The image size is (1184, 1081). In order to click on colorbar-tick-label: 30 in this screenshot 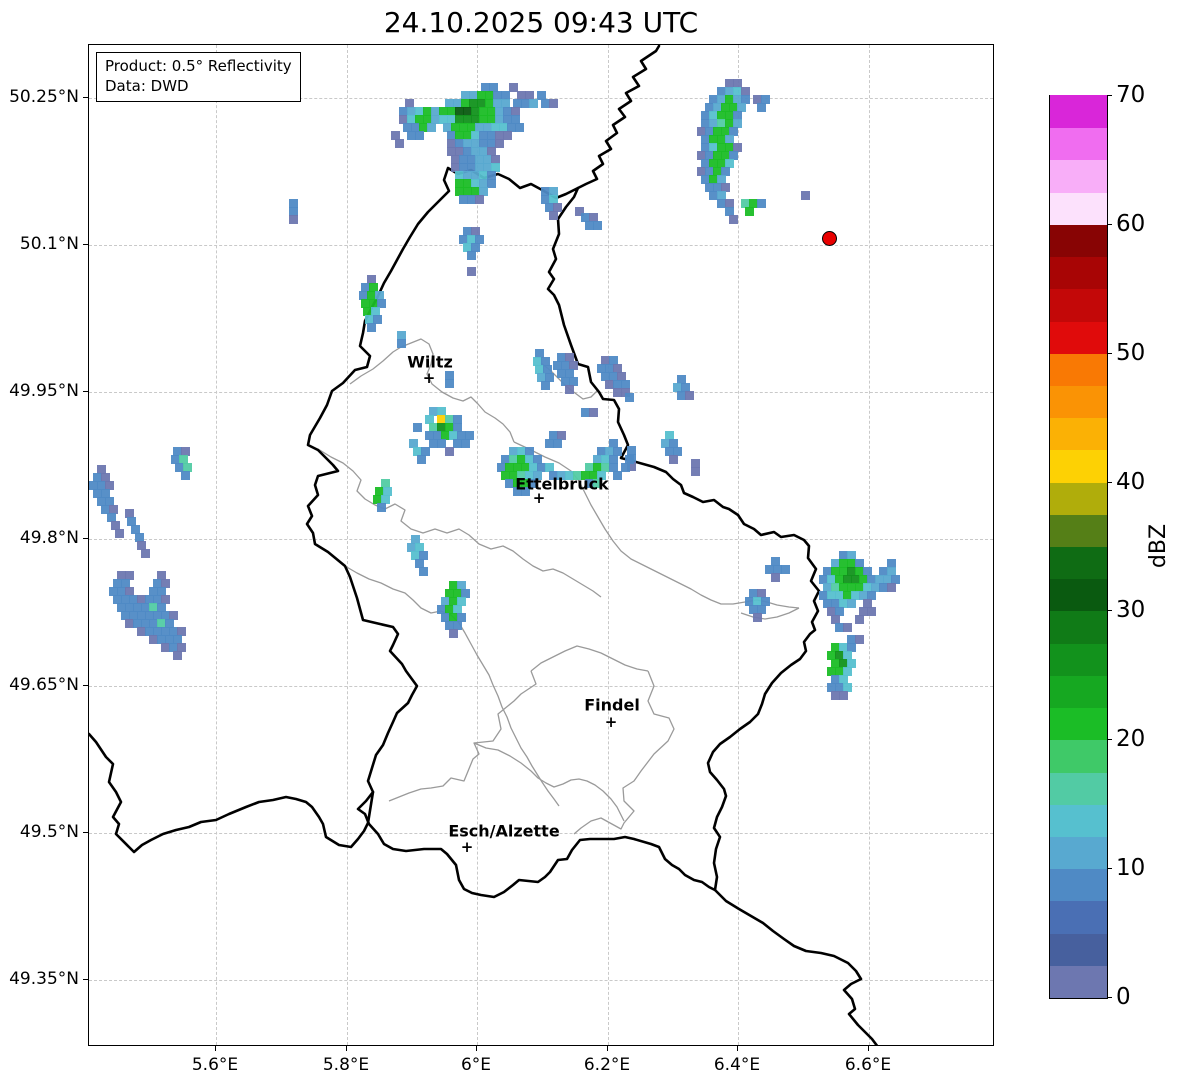, I will do `click(1131, 610)`.